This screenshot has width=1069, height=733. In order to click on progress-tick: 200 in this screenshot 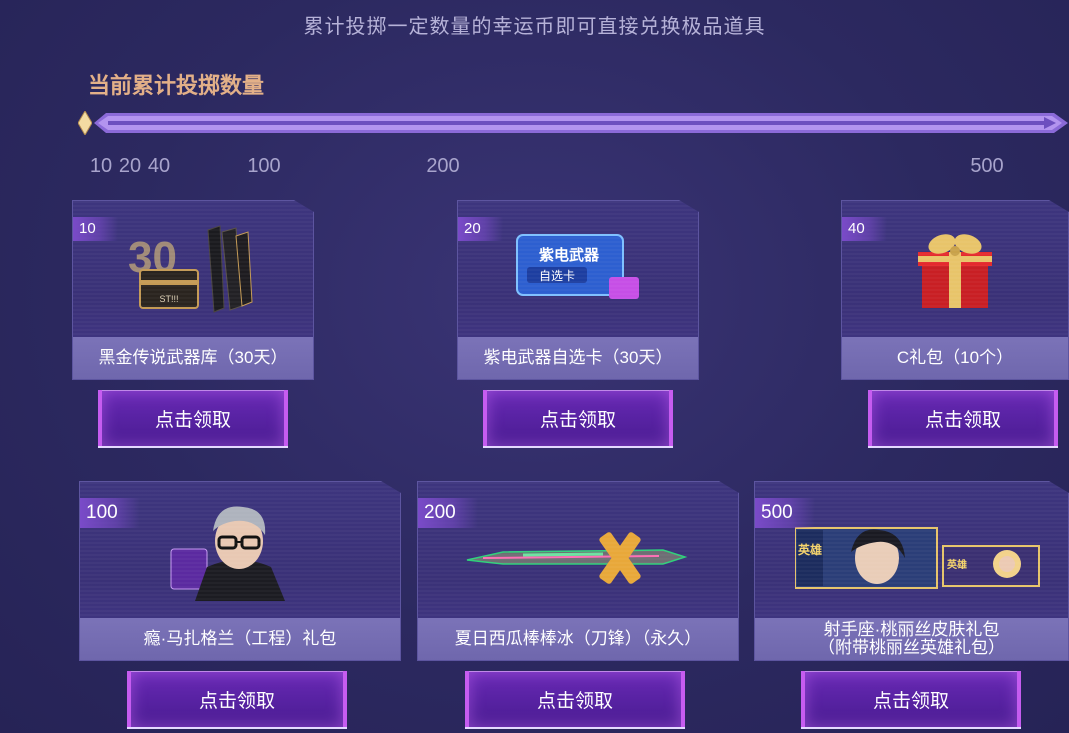, I will do `click(443, 166)`.